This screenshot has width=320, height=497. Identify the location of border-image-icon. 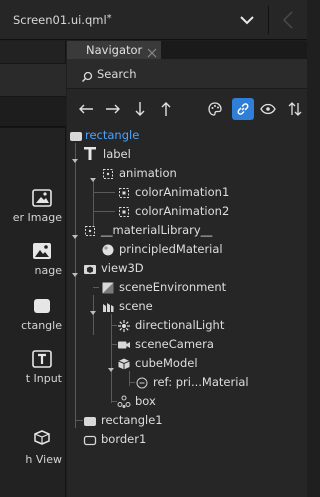
(42, 198).